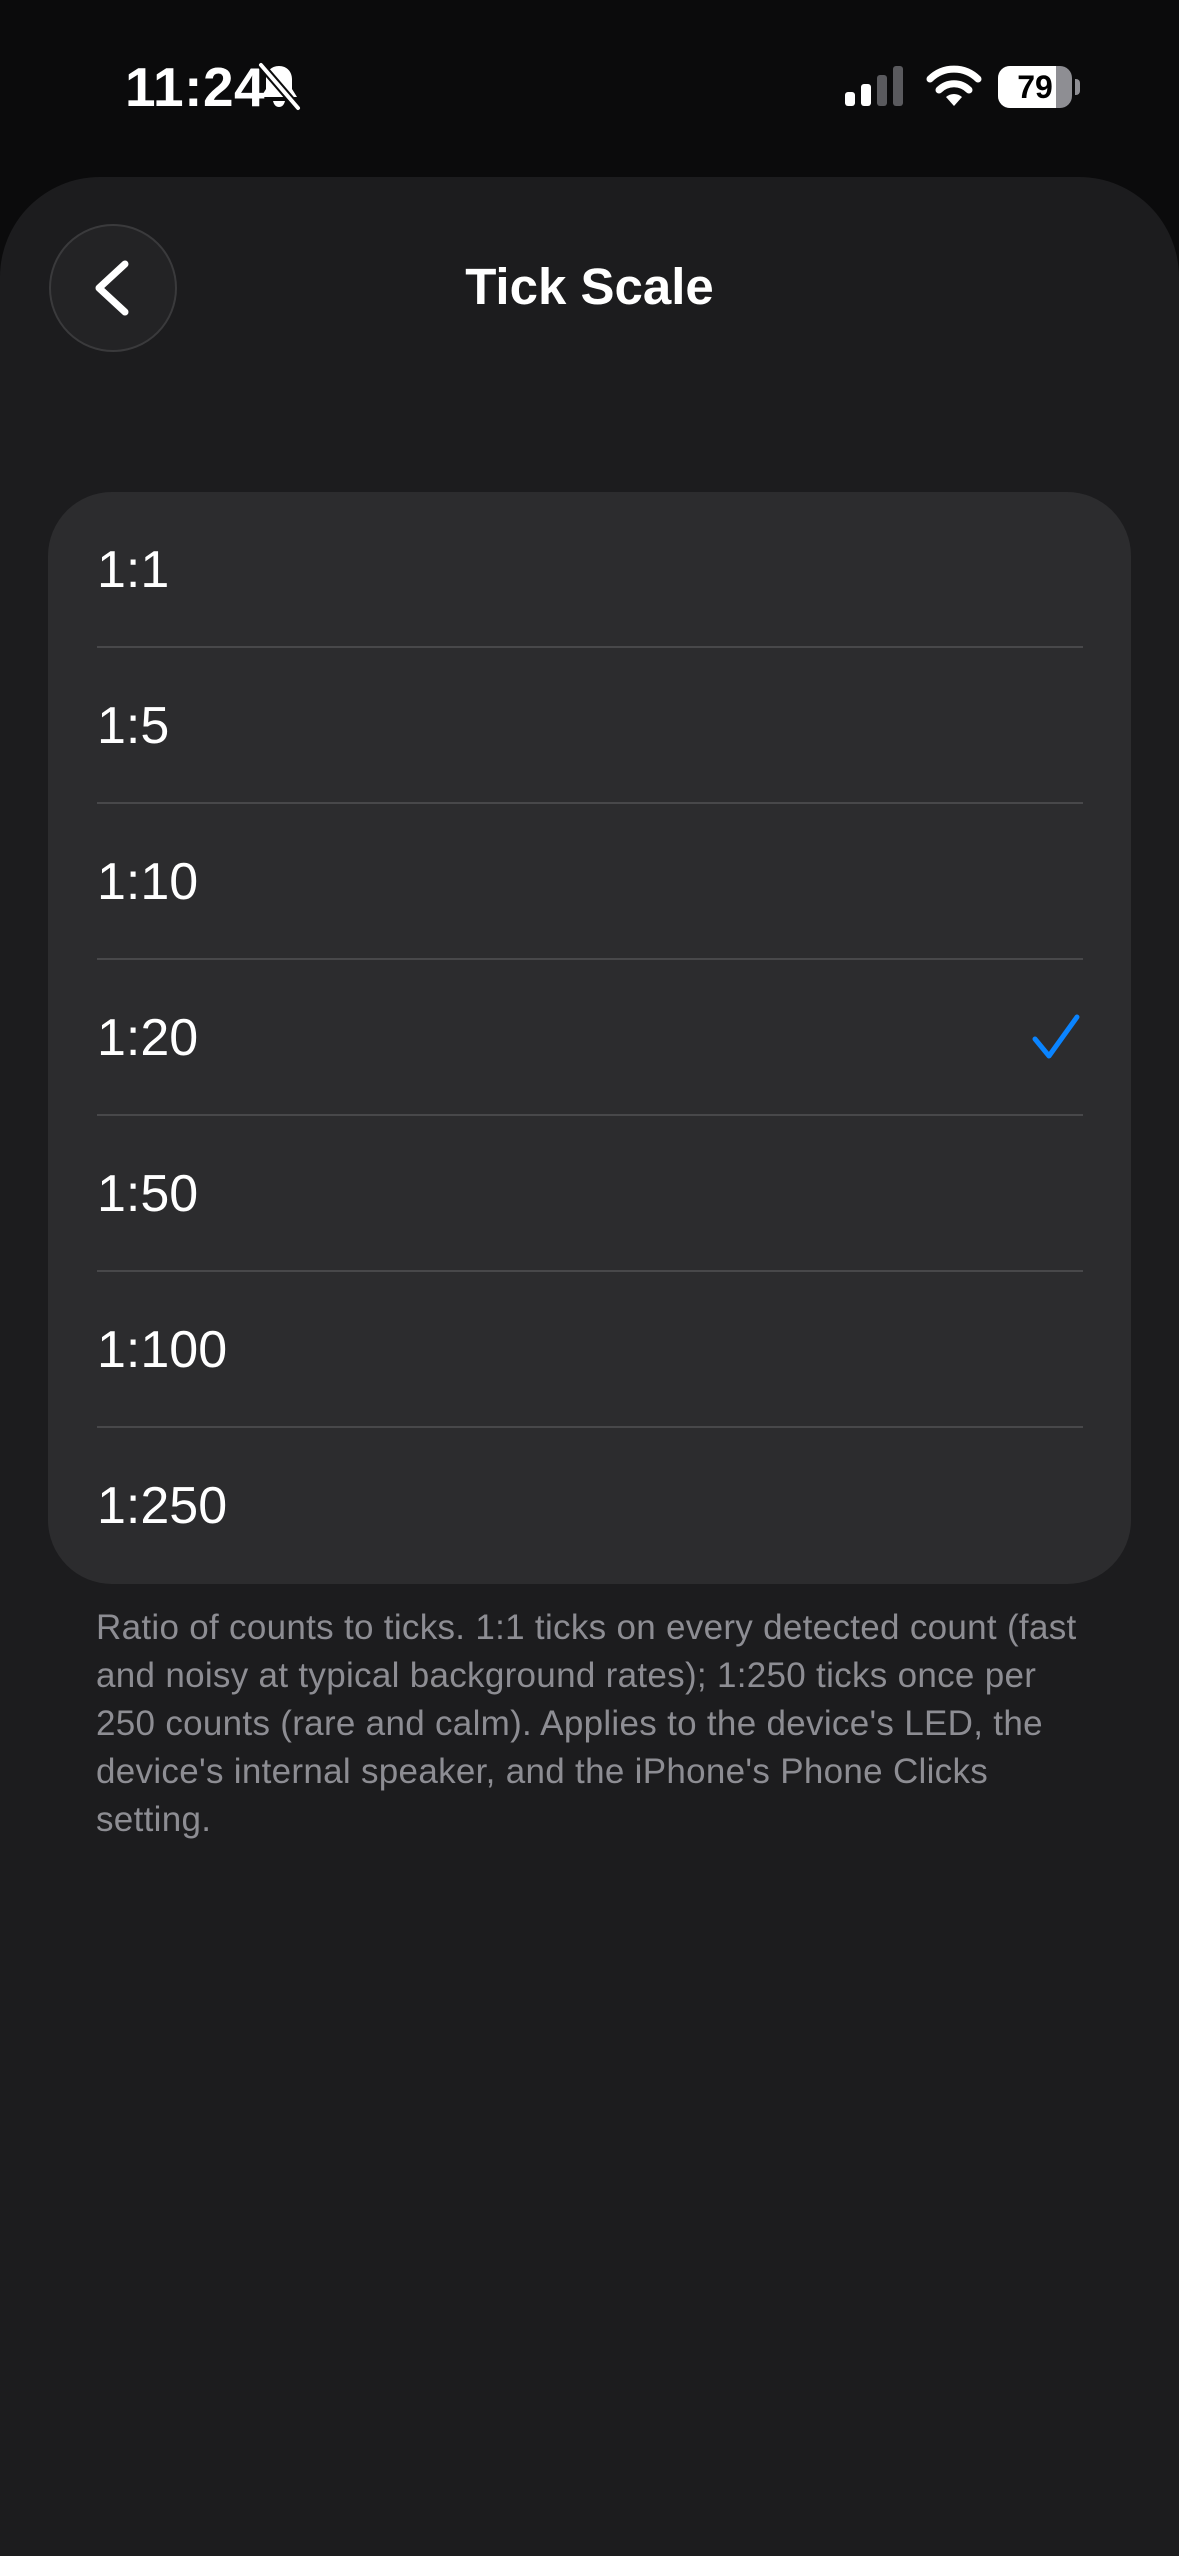 The image size is (1179, 2556). What do you see at coordinates (954, 85) in the screenshot?
I see `wifi-icon` at bounding box center [954, 85].